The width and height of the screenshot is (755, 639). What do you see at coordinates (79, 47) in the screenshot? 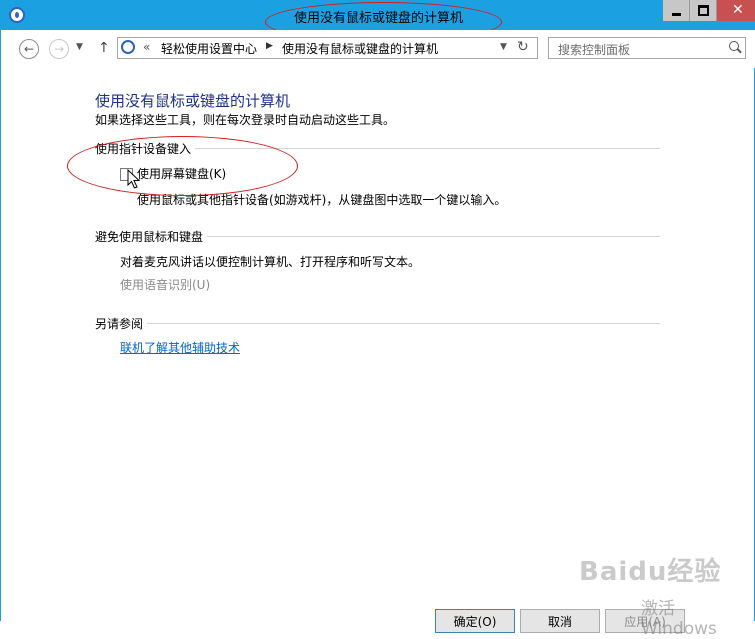
I see `recent-locations-button: ▼` at bounding box center [79, 47].